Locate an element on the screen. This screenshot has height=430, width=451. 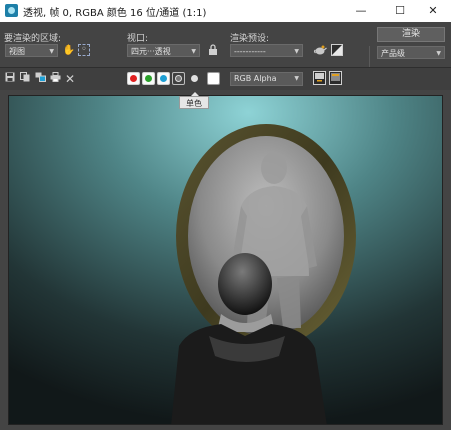
area-to-render-value: 视图 is located at coordinates (17, 51).